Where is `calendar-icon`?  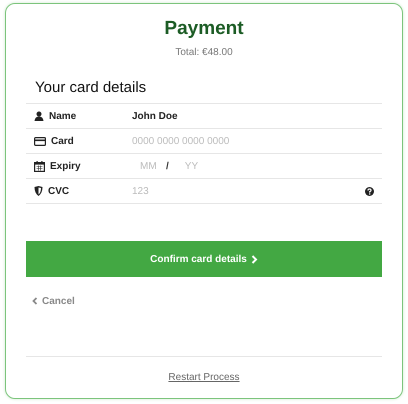
calendar-icon is located at coordinates (39, 166).